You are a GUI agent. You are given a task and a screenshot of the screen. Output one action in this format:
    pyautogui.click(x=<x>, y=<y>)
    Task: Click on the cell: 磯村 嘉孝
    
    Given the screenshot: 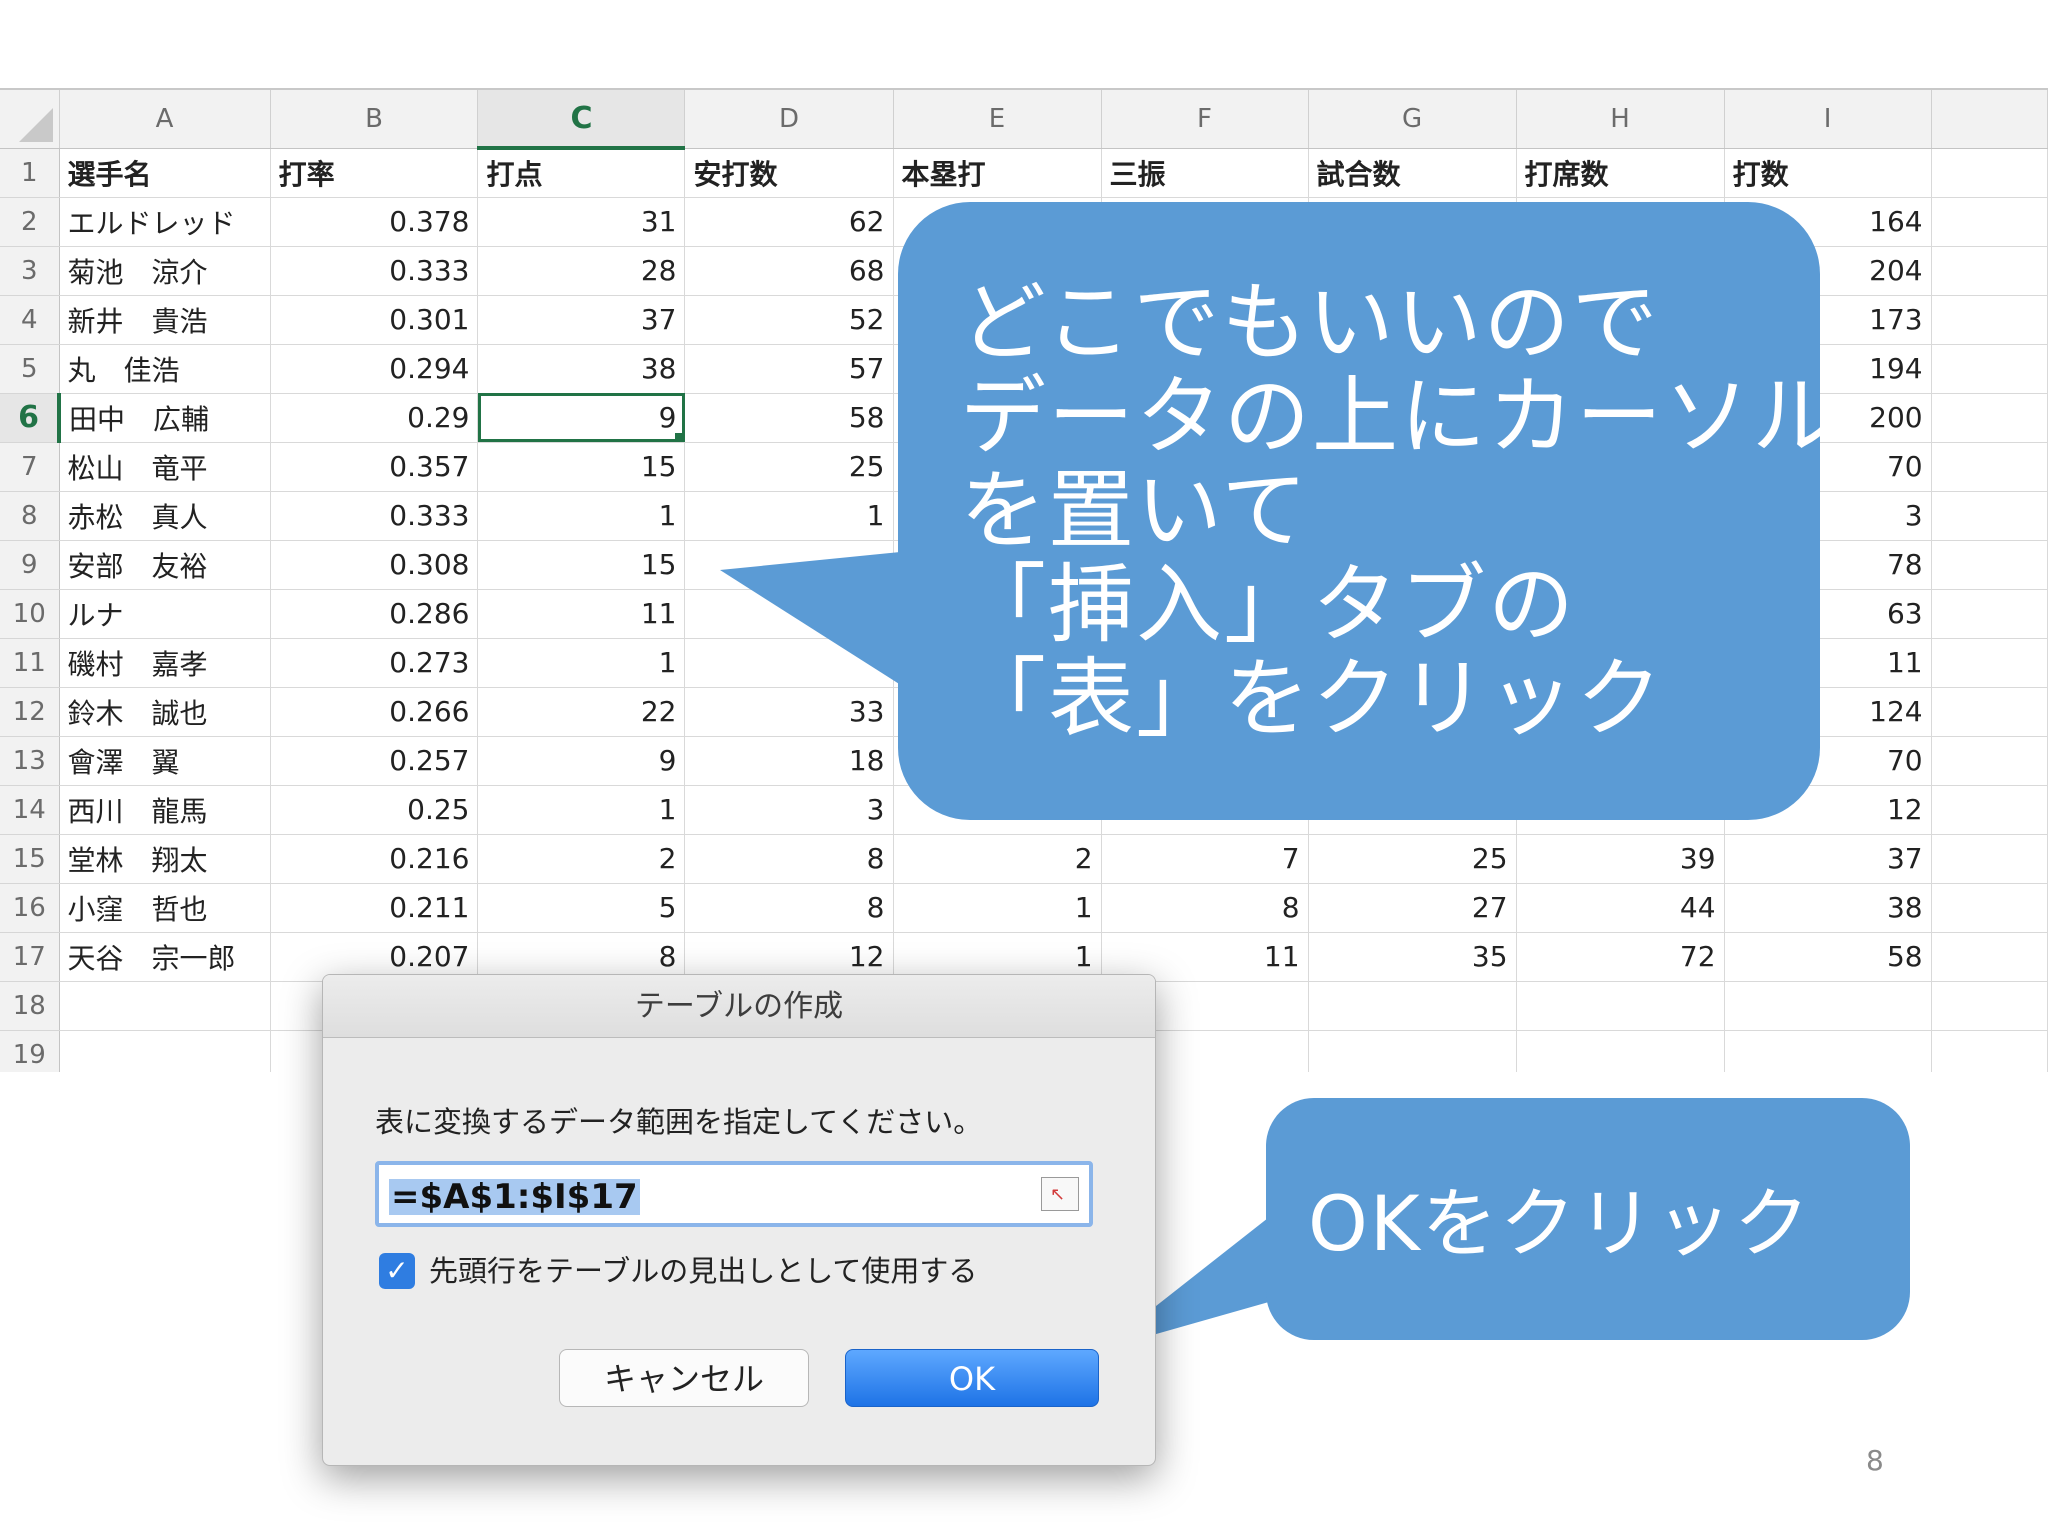 What is the action you would take?
    pyautogui.click(x=165, y=663)
    